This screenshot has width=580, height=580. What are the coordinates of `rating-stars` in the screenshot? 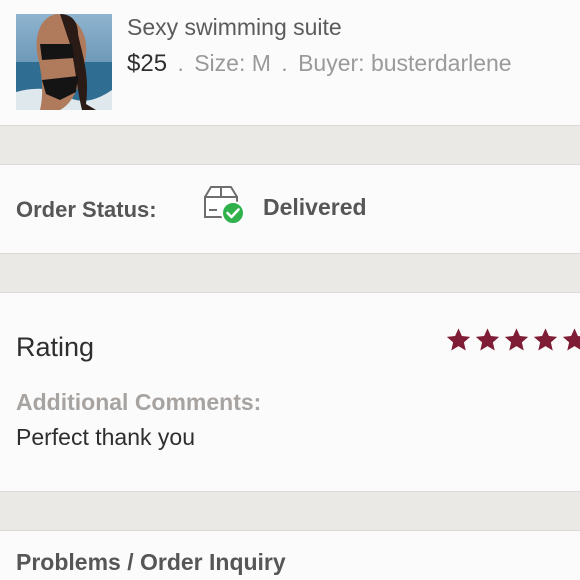 It's located at (512, 340).